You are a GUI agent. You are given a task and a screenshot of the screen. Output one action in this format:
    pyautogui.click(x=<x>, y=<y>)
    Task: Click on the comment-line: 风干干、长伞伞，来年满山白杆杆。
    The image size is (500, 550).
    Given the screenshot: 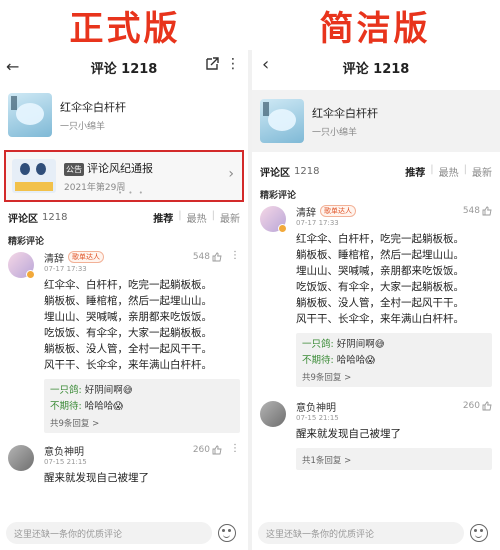 What is the action you would take?
    pyautogui.click(x=380, y=319)
    